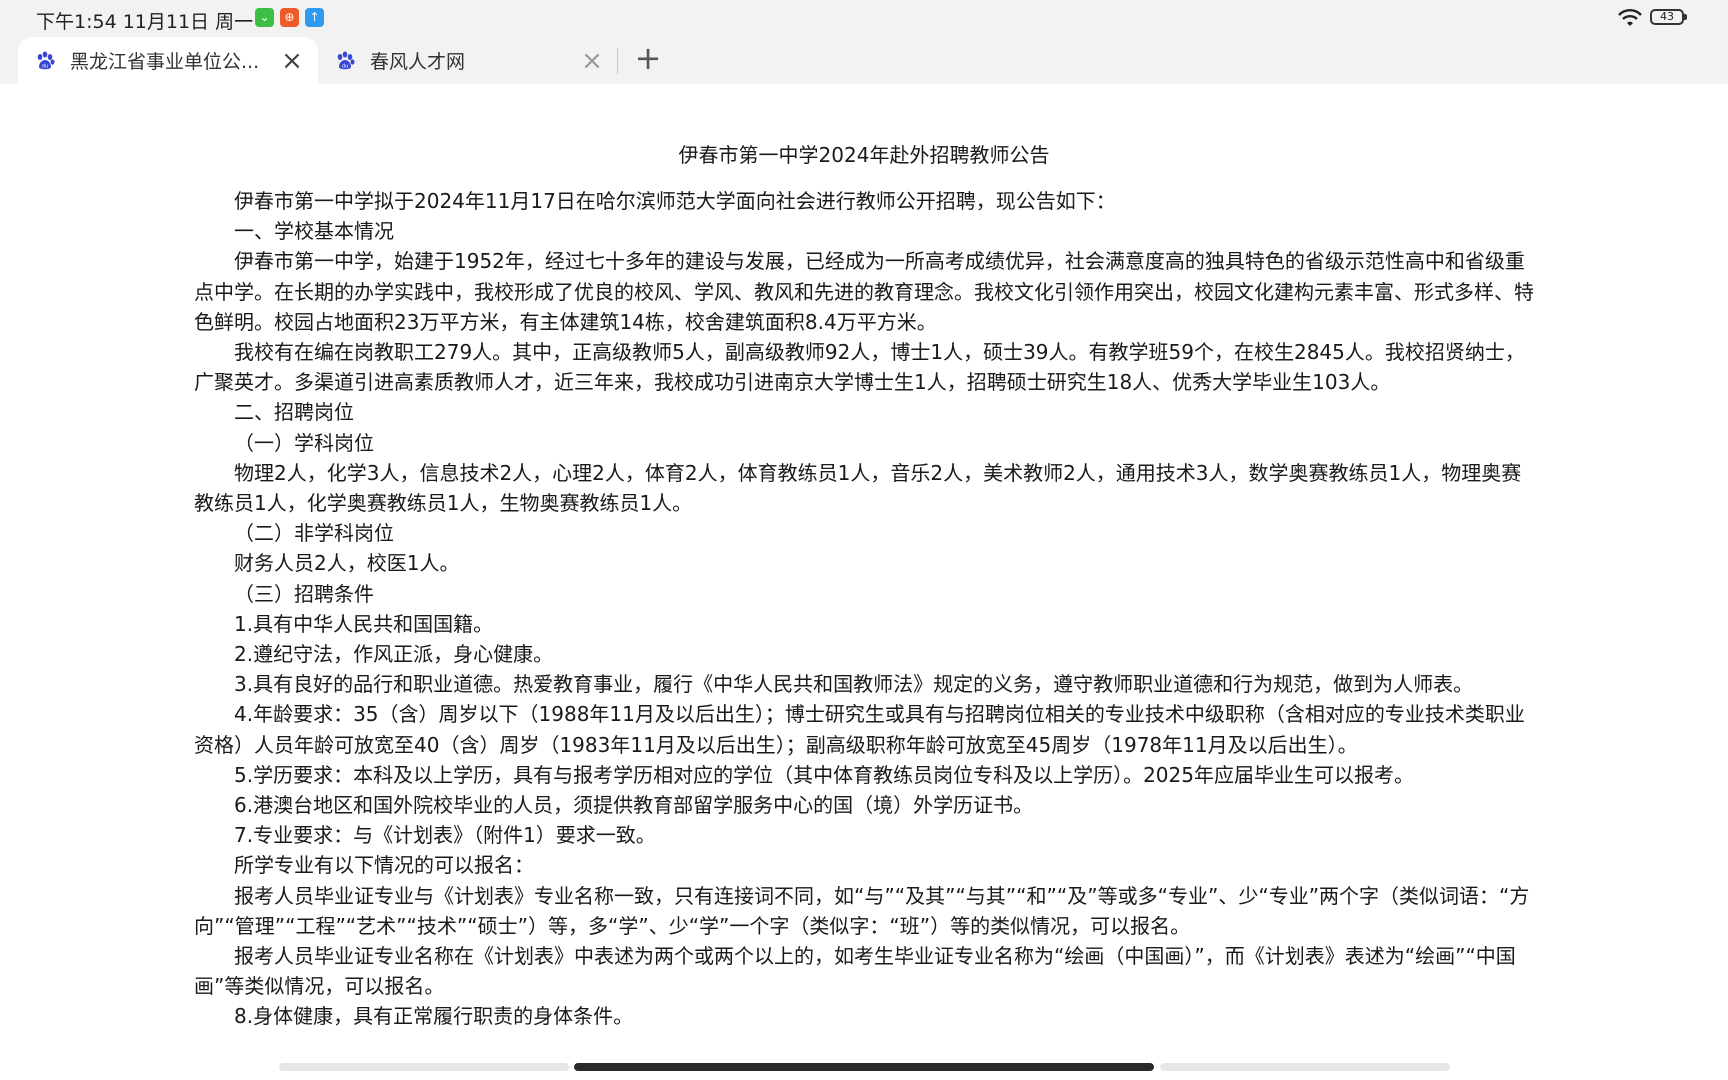 The width and height of the screenshot is (1728, 1080). What do you see at coordinates (347, 563) in the screenshot?
I see `article-paragraph: 财务人员2人，校医1人。` at bounding box center [347, 563].